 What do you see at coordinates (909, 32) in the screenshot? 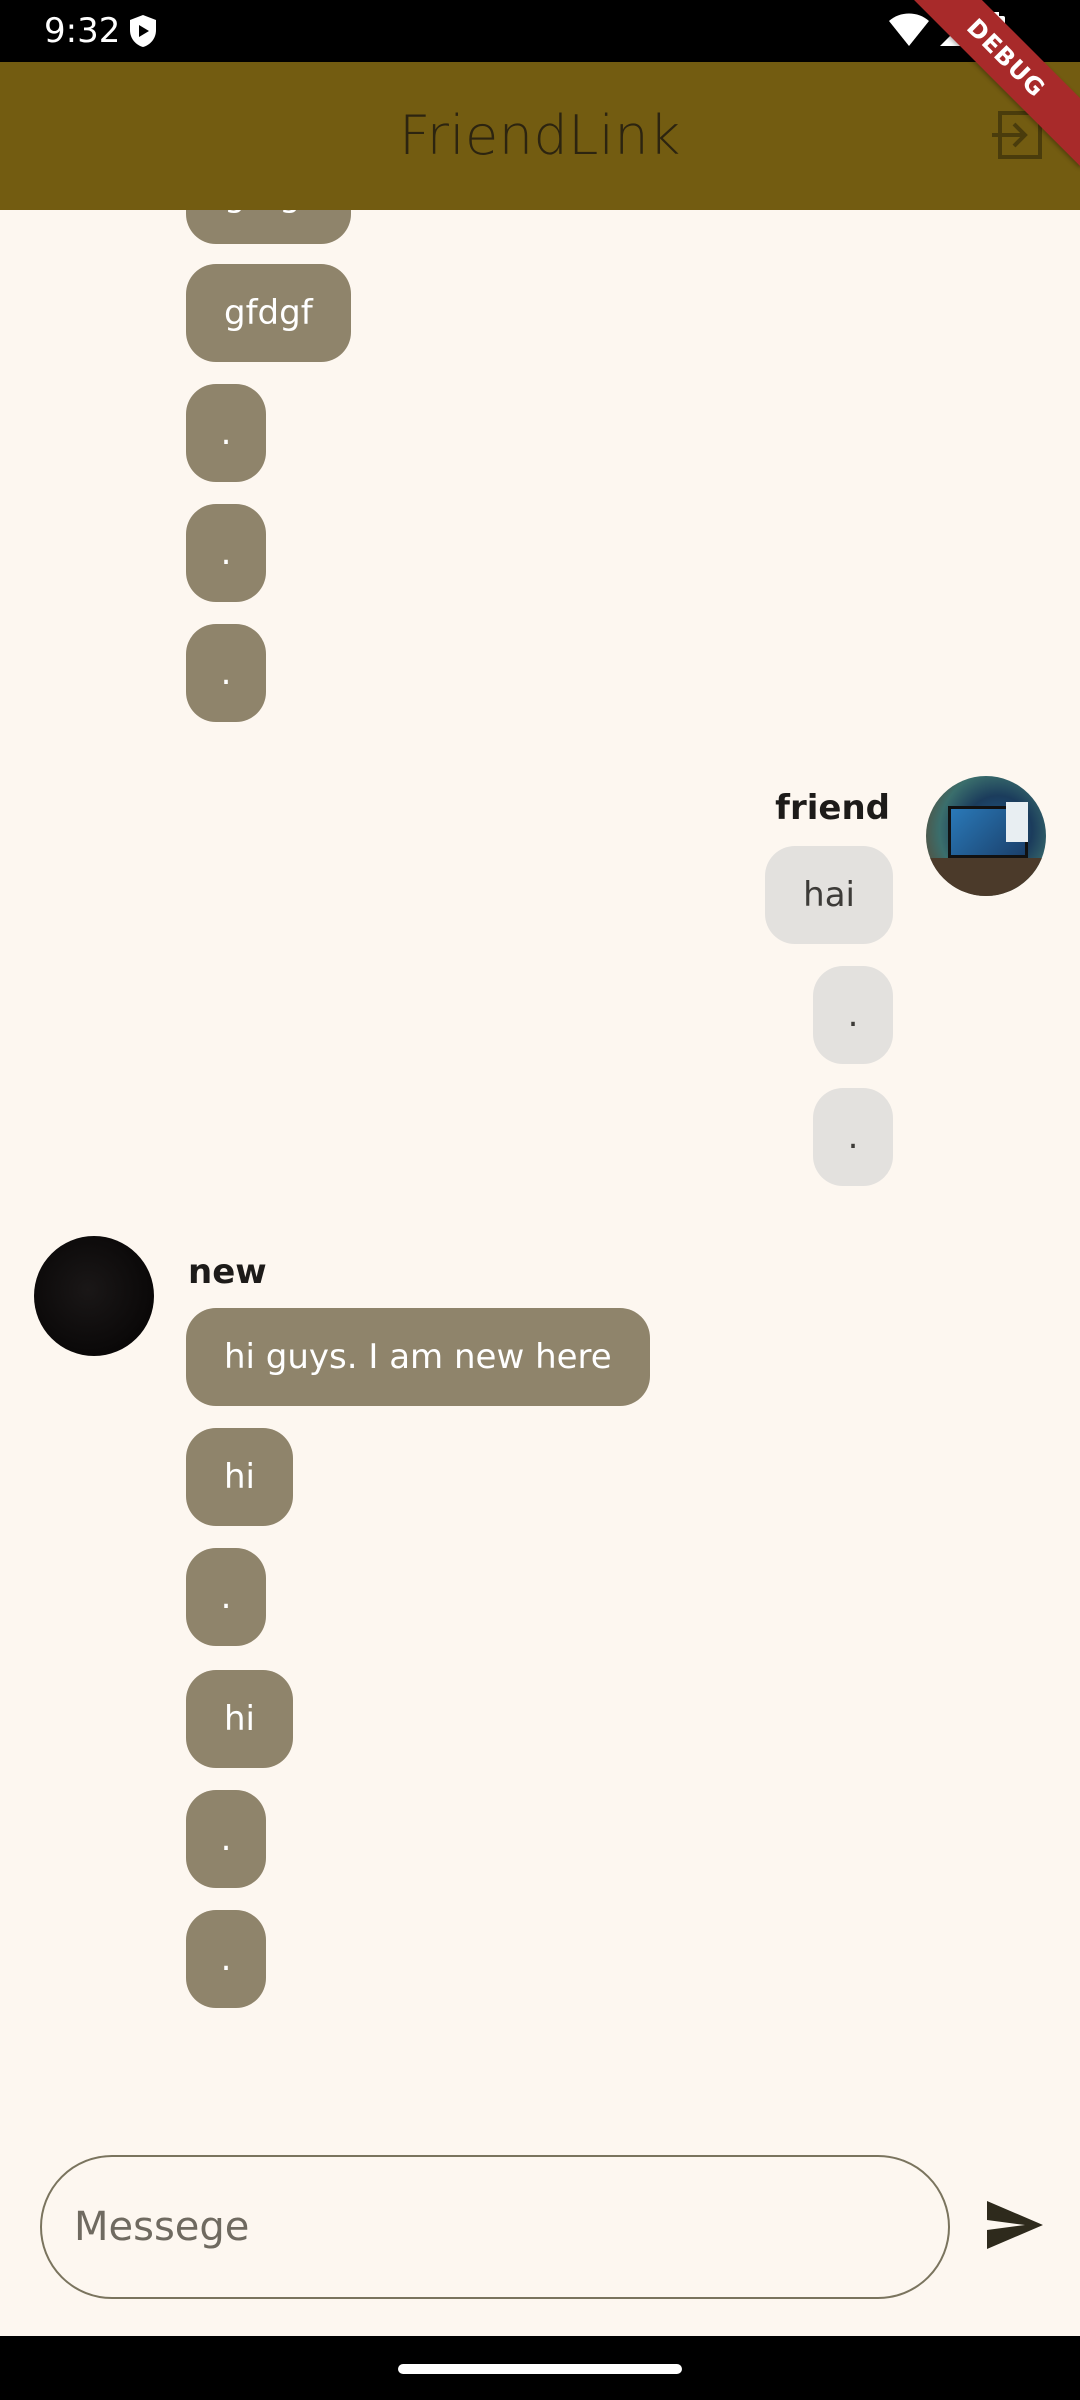
I see `wifi-icon` at bounding box center [909, 32].